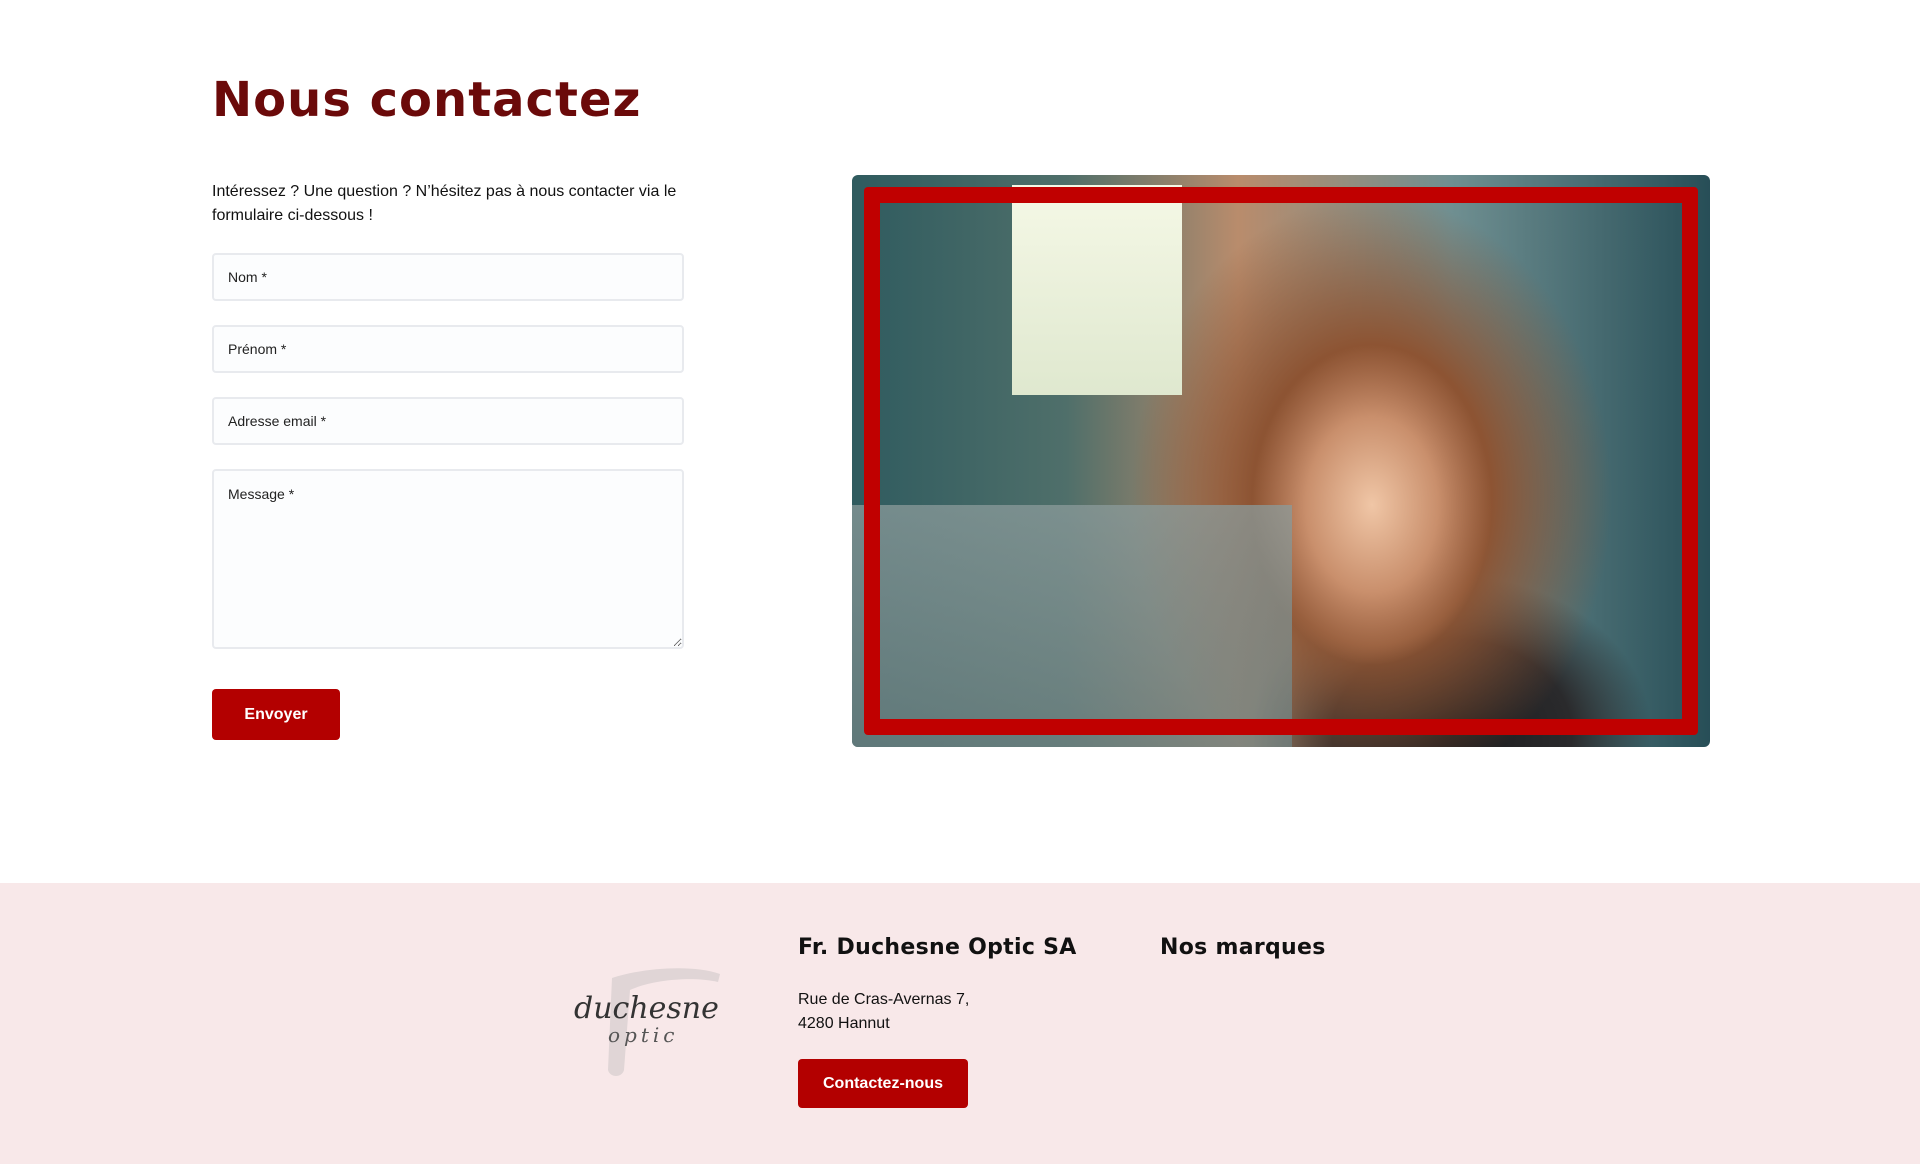 This screenshot has width=1920, height=1164. I want to click on footer-company-title: Fr. Duchesne Optic SA, so click(937, 947).